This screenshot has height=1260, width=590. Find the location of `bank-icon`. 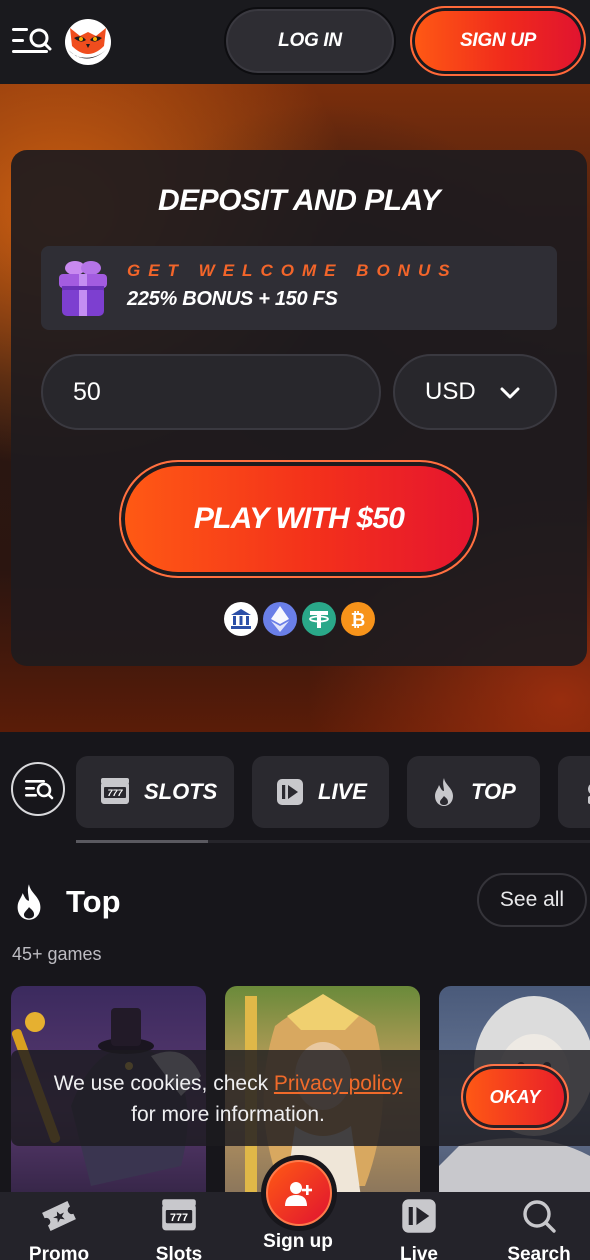

bank-icon is located at coordinates (241, 619).